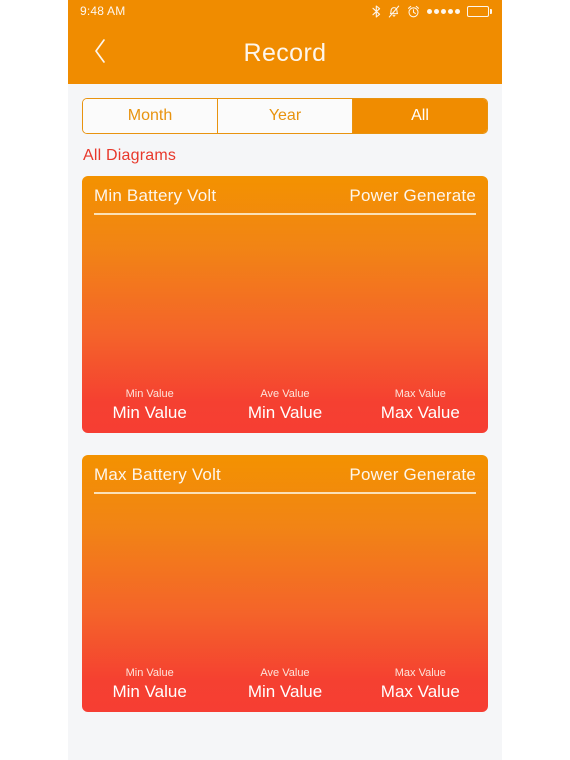 This screenshot has height=760, width=570. What do you see at coordinates (285, 11) in the screenshot?
I see `status-bar: 9:48 AM` at bounding box center [285, 11].